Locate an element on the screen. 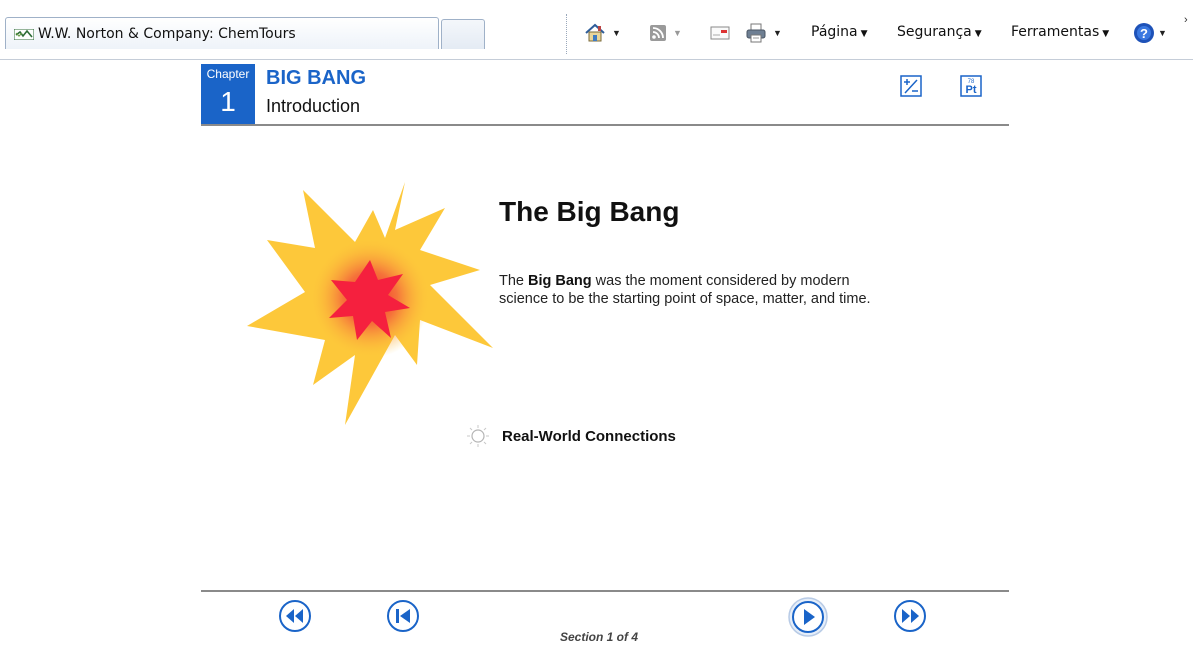  rss-feed-icon is located at coordinates (658, 33).